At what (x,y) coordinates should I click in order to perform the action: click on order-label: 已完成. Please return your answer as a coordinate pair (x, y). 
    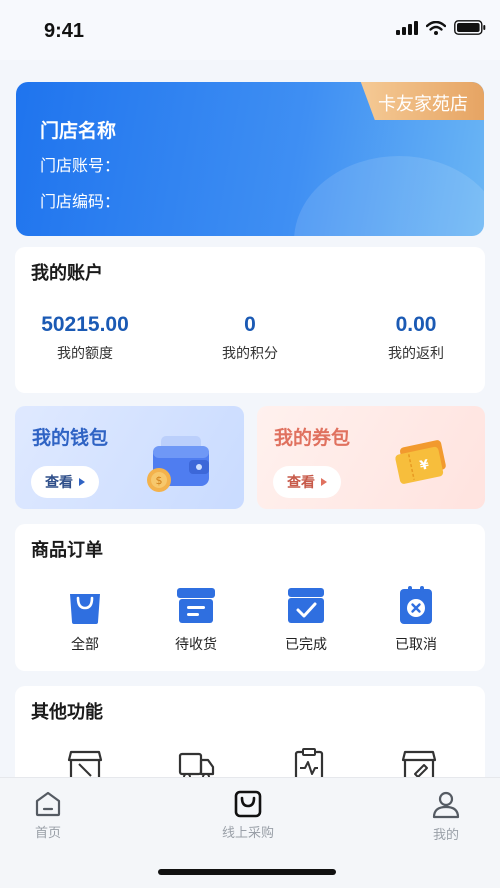
    Looking at the image, I should click on (306, 645).